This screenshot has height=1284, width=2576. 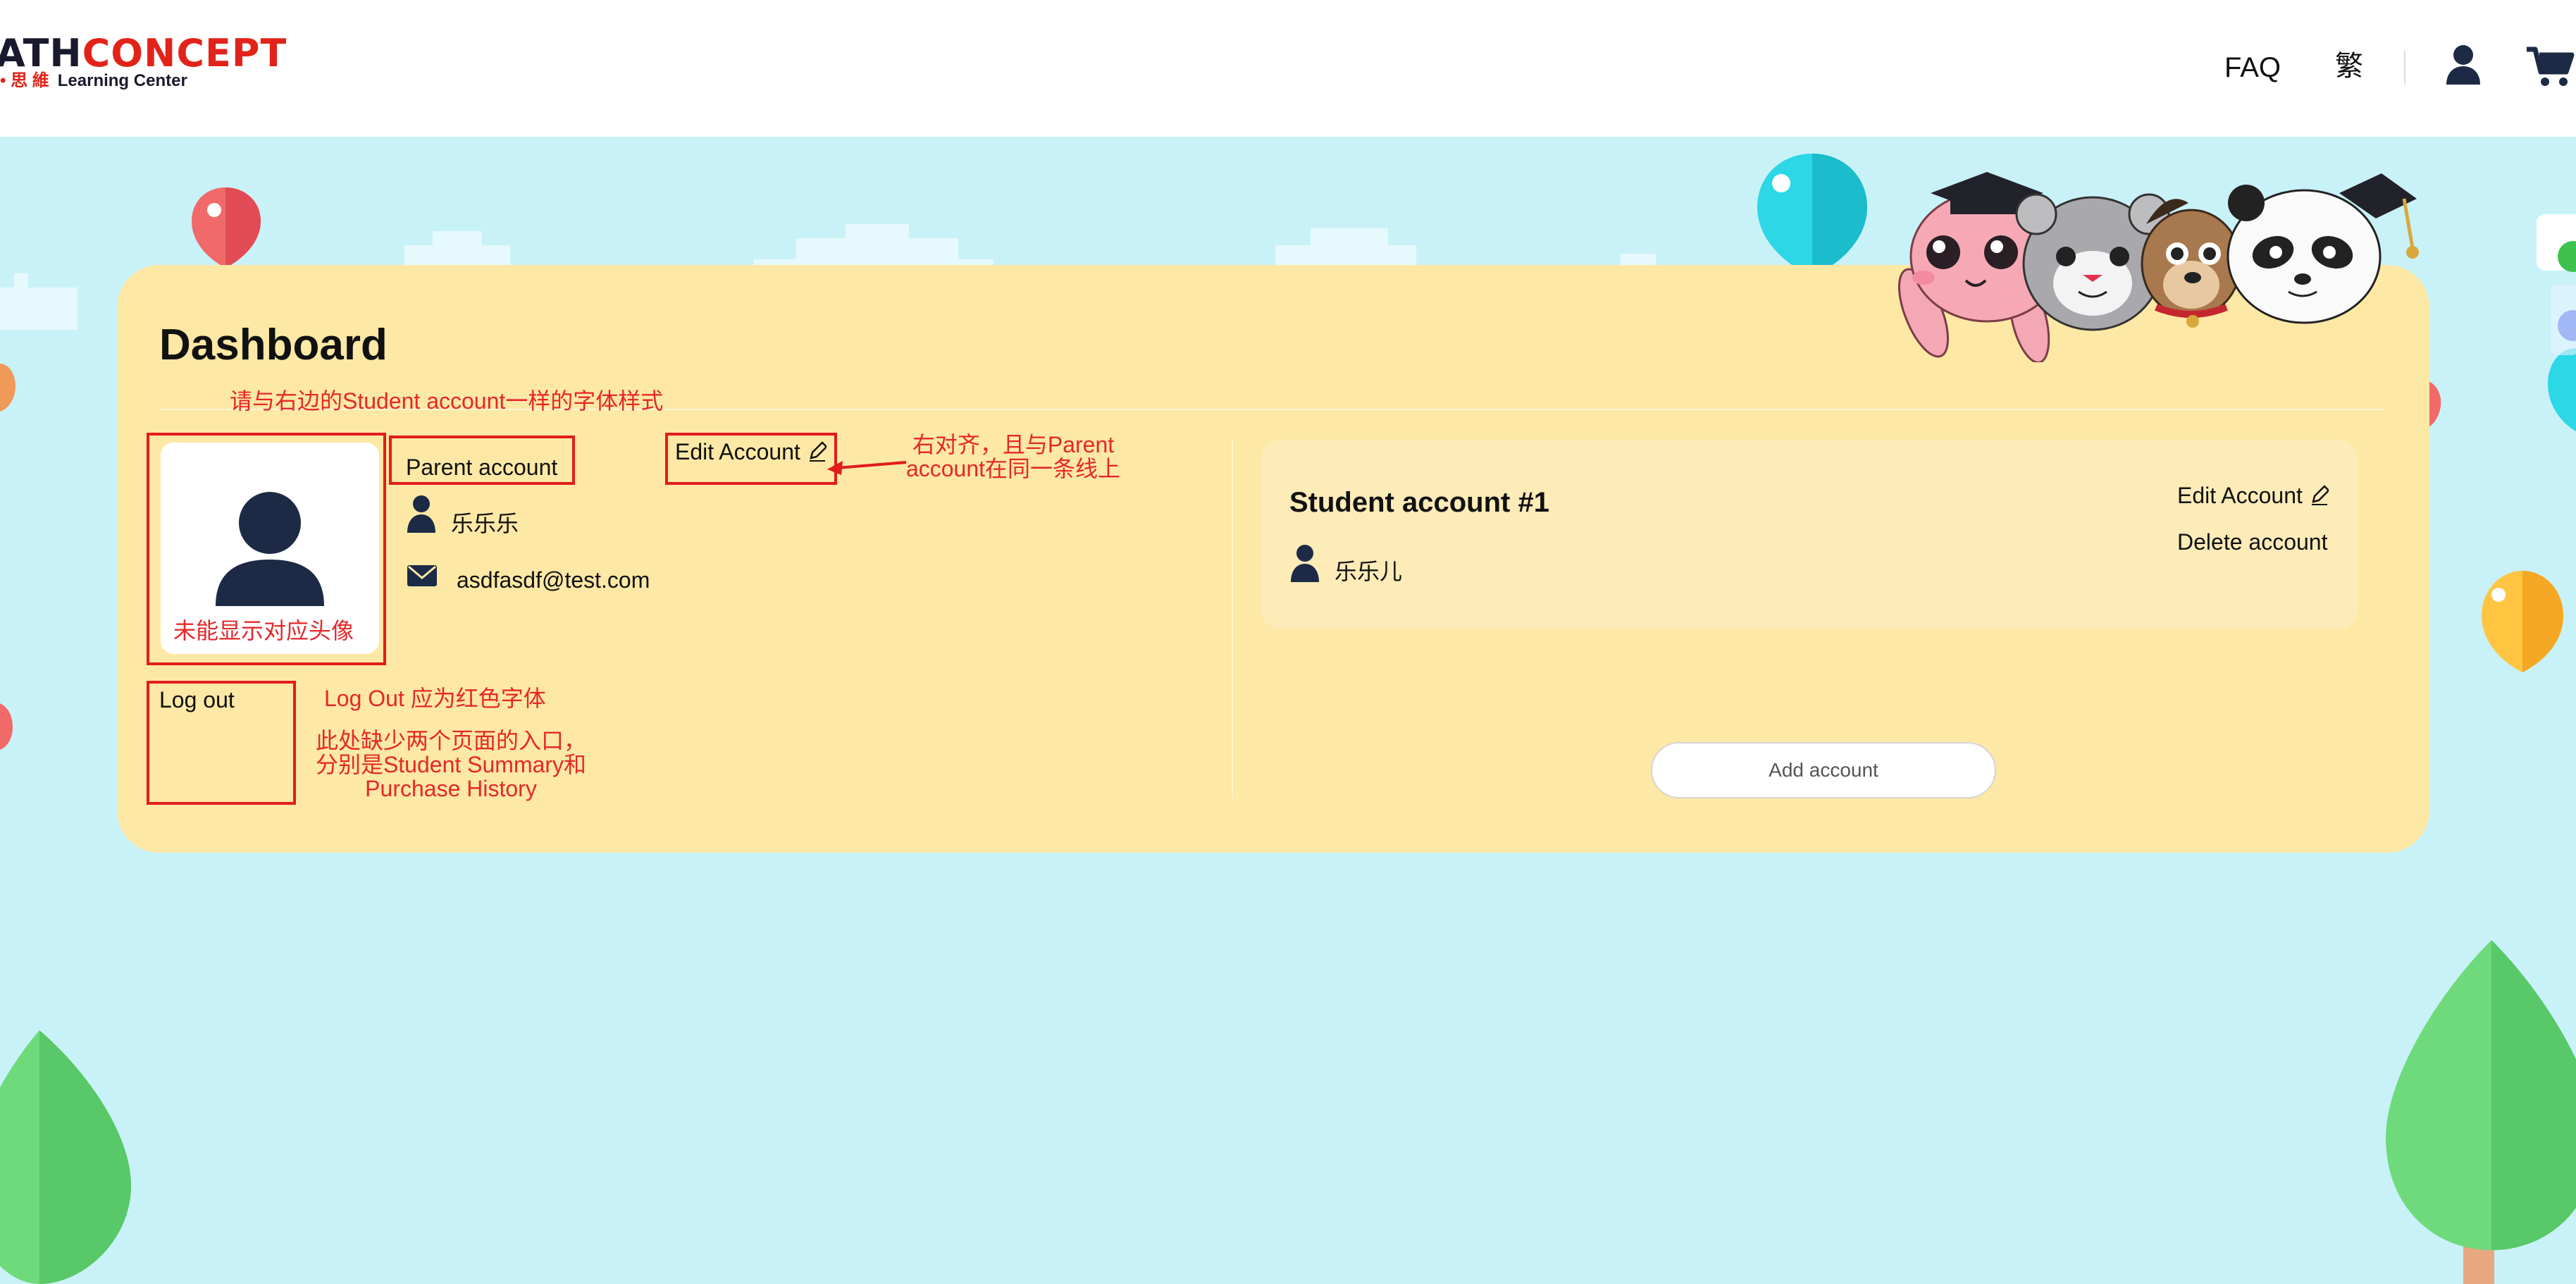 What do you see at coordinates (221, 743) in the screenshot?
I see `annotation-box-logout` at bounding box center [221, 743].